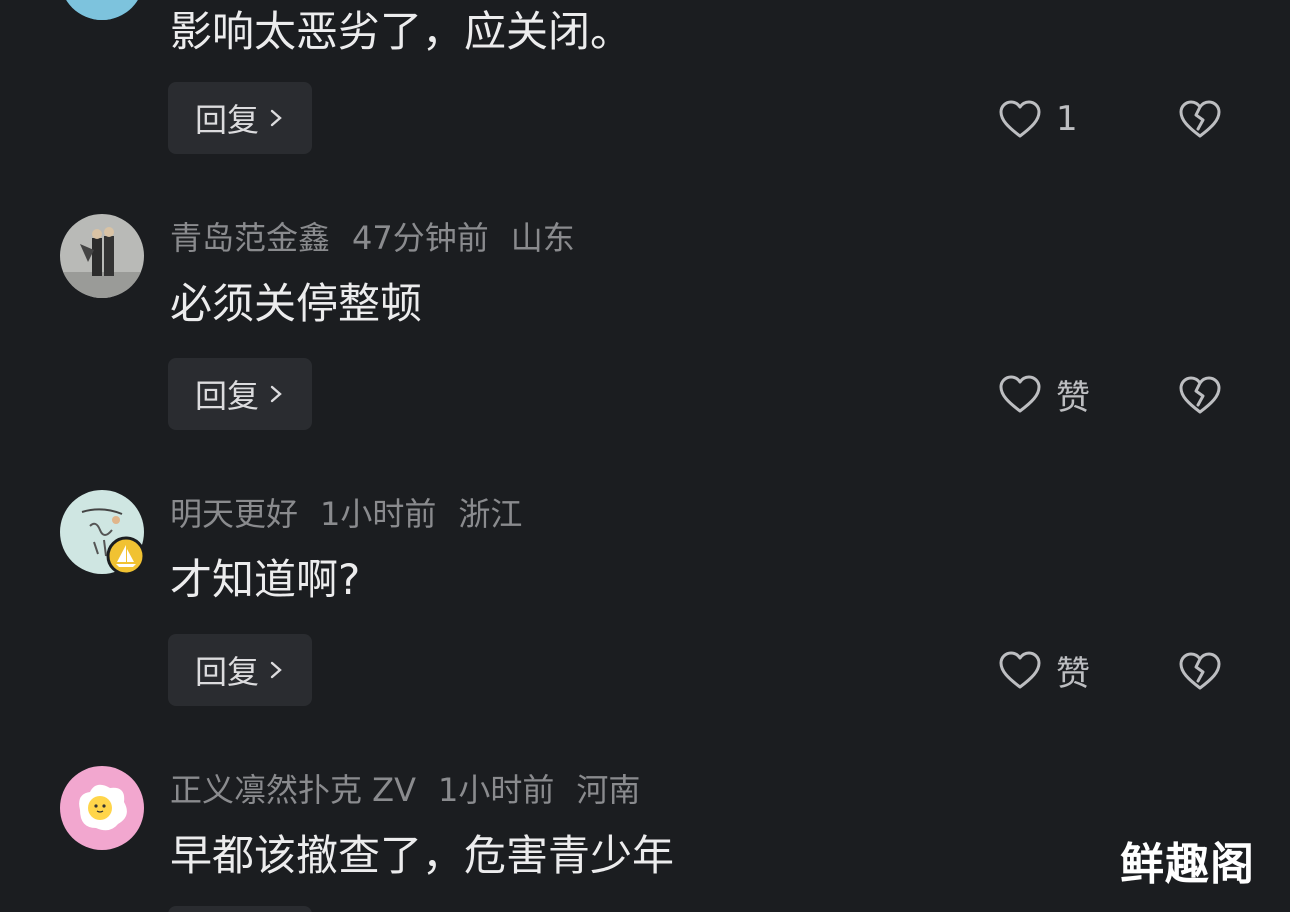 The width and height of the screenshot is (1290, 912). I want to click on comment-meta: 明天更好 1小时前 浙江, so click(357, 514).